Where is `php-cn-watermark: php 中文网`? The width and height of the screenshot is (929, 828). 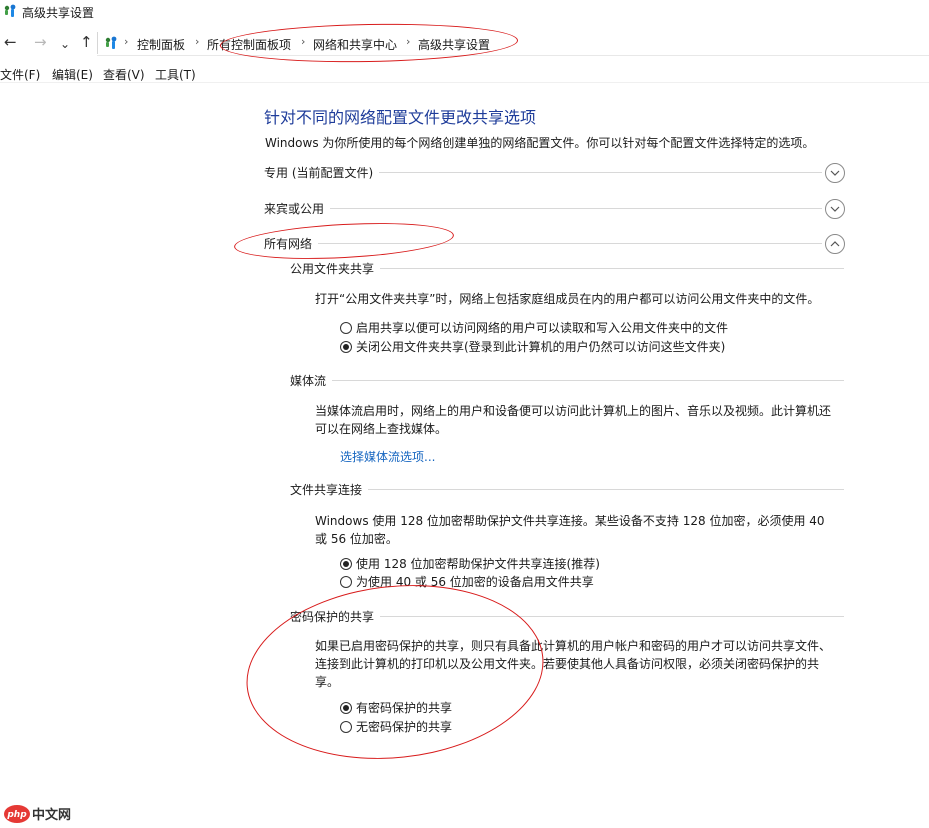
php-cn-watermark: php 中文网 is located at coordinates (43, 814).